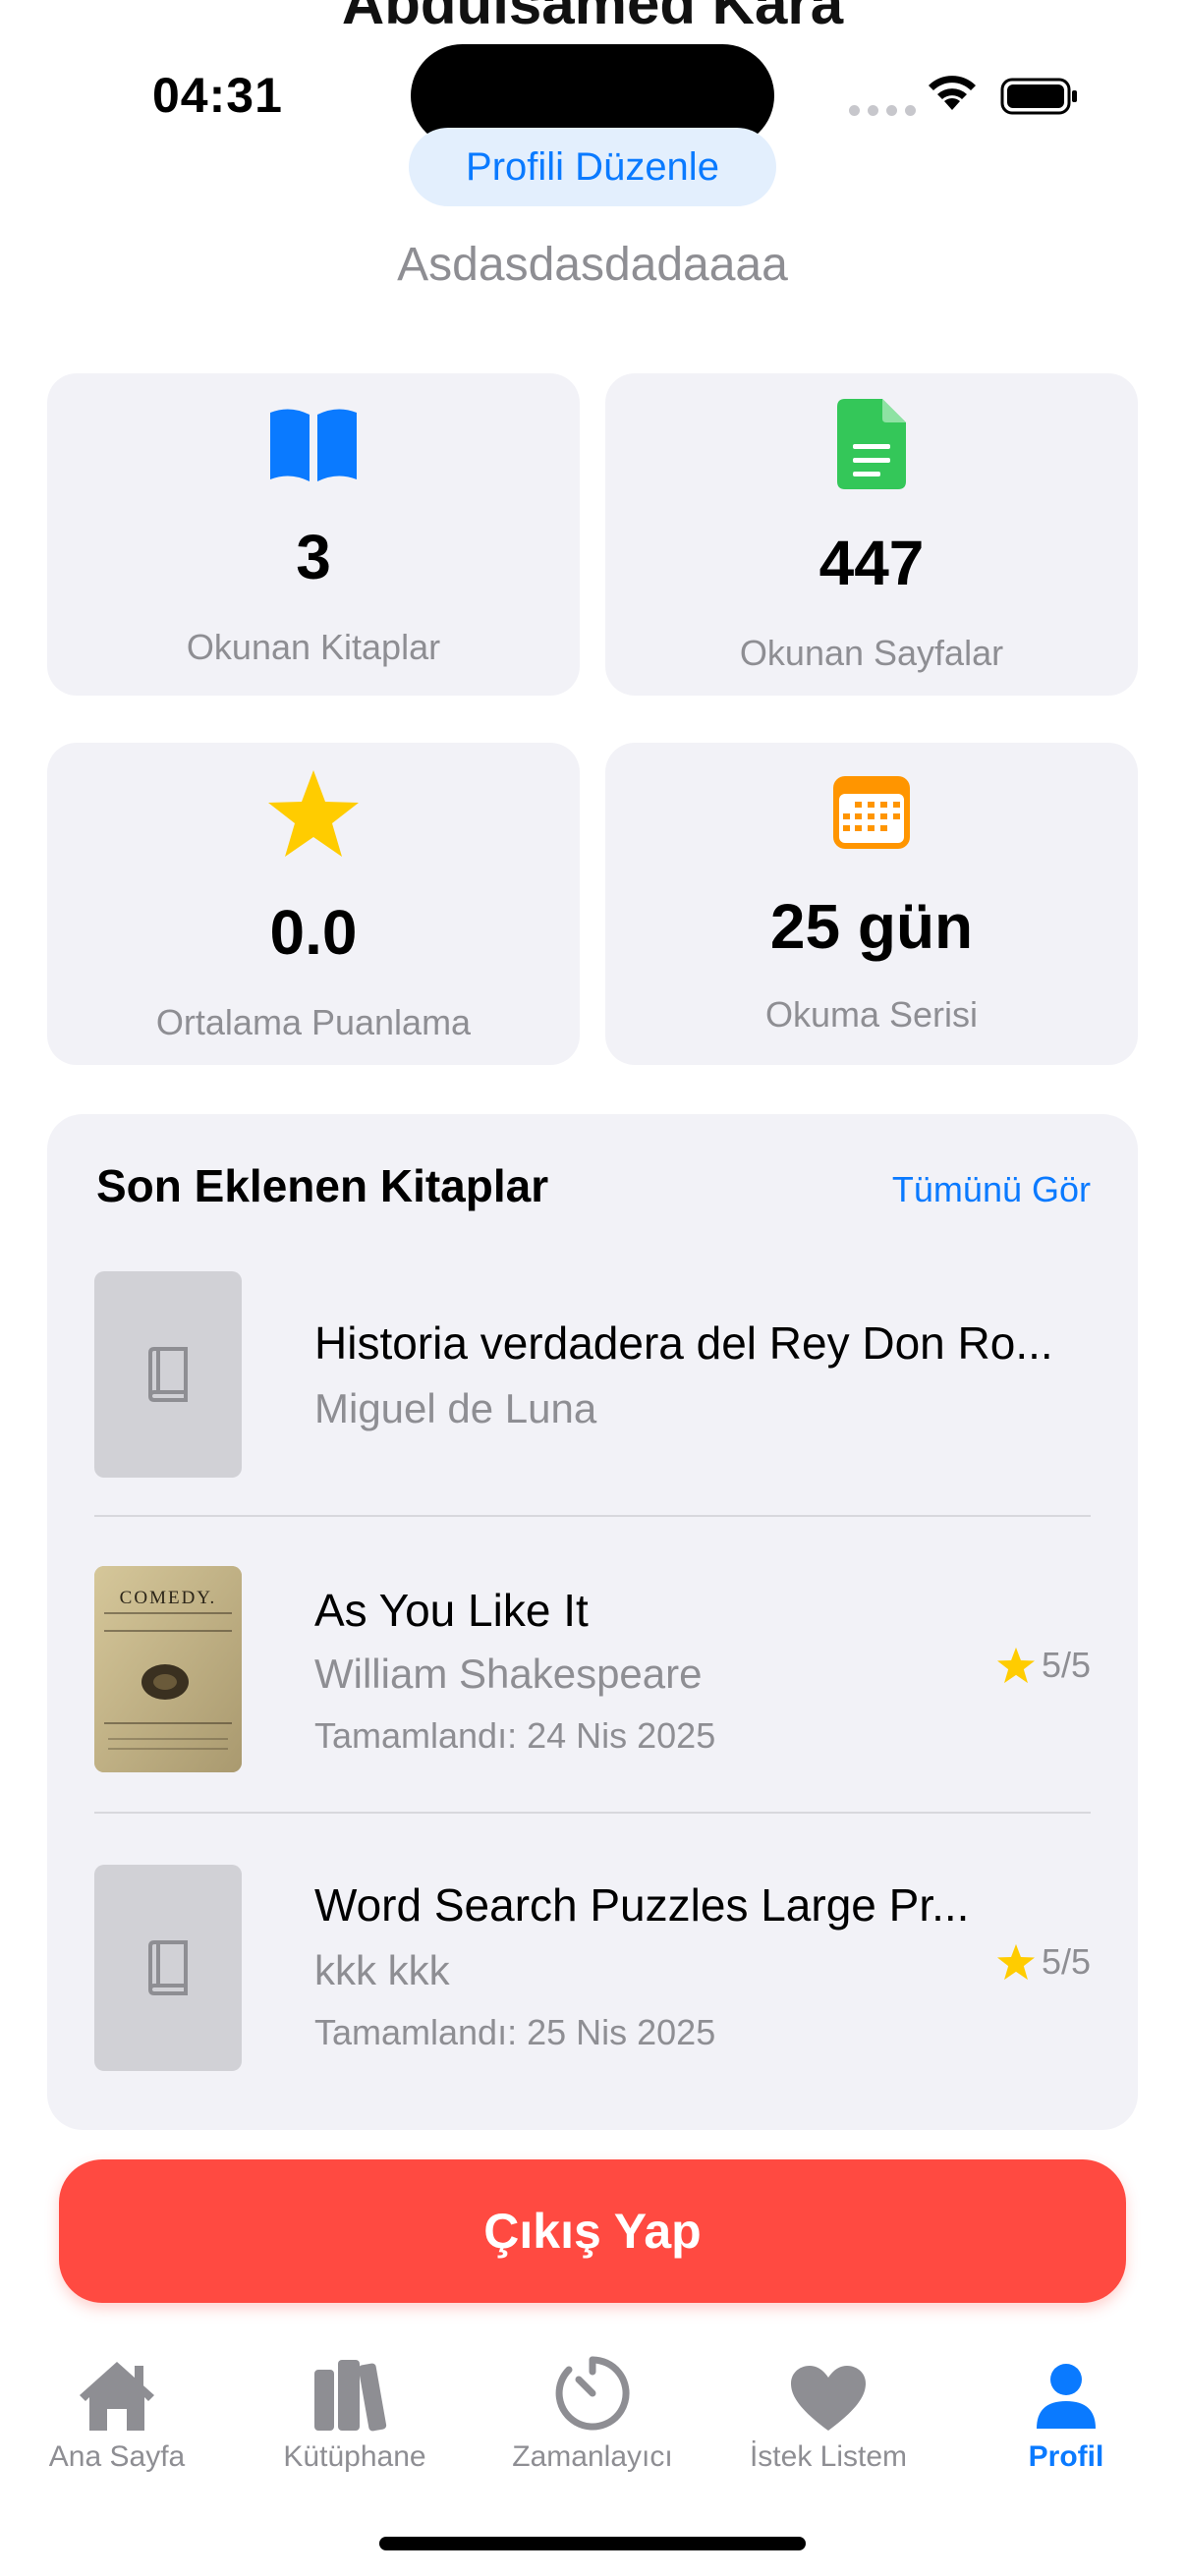 Image resolution: width=1185 pixels, height=2576 pixels. I want to click on tab-label: Zamanlayıcı, so click(592, 2456).